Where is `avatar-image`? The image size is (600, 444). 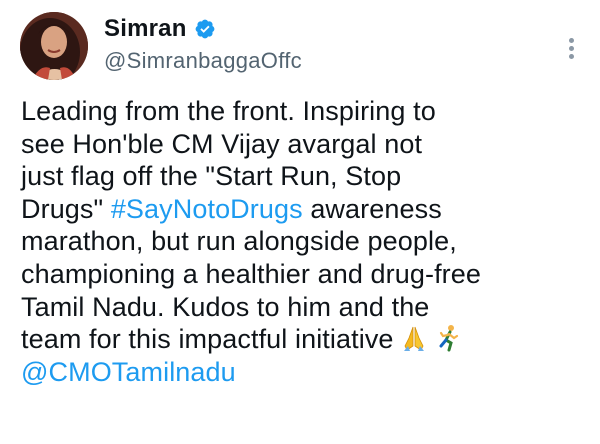
avatar-image is located at coordinates (54, 46).